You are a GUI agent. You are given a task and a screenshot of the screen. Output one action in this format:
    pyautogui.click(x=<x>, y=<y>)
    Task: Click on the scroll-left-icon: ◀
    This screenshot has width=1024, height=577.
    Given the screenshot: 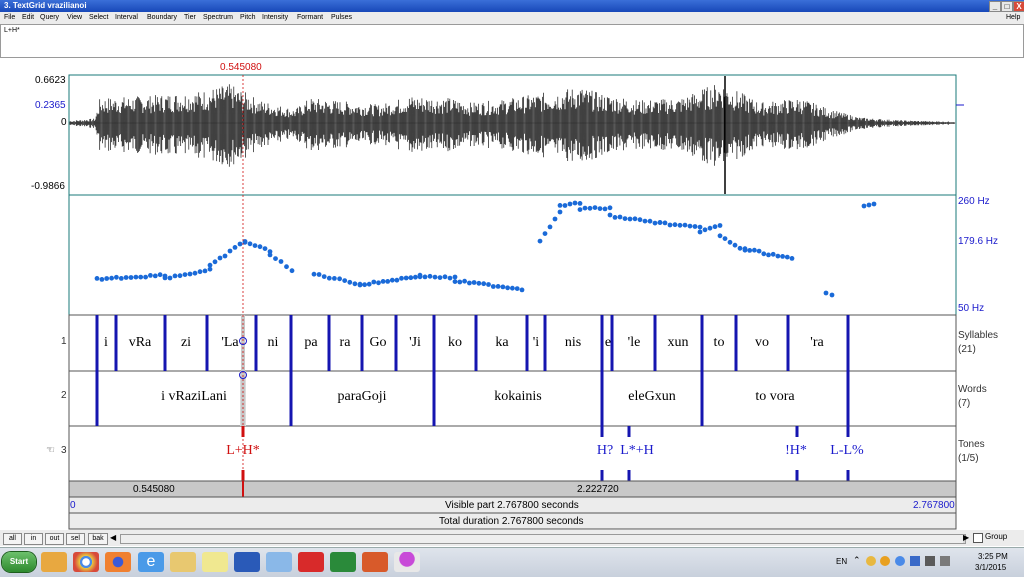 What is the action you would take?
    pyautogui.click(x=113, y=537)
    